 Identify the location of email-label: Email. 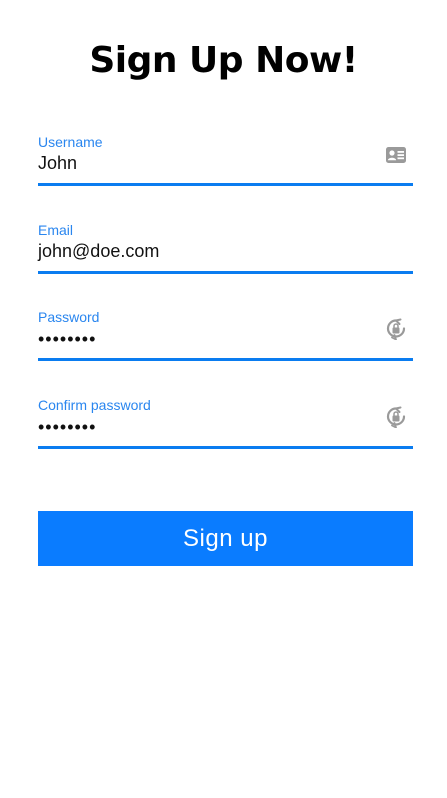
(56, 230).